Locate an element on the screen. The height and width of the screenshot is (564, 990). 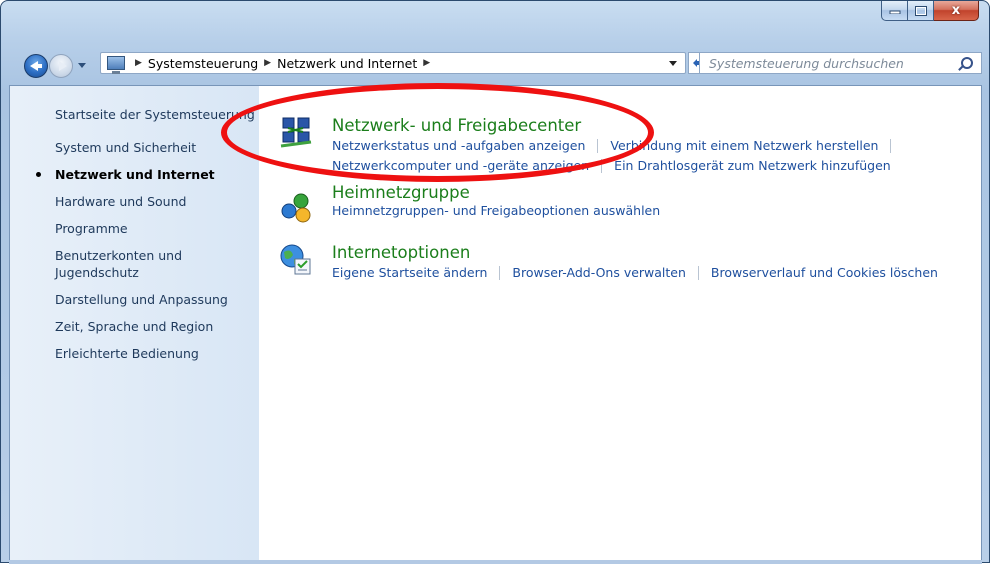
link-change-home-page: Eigene Startseite ändern is located at coordinates (409, 272).